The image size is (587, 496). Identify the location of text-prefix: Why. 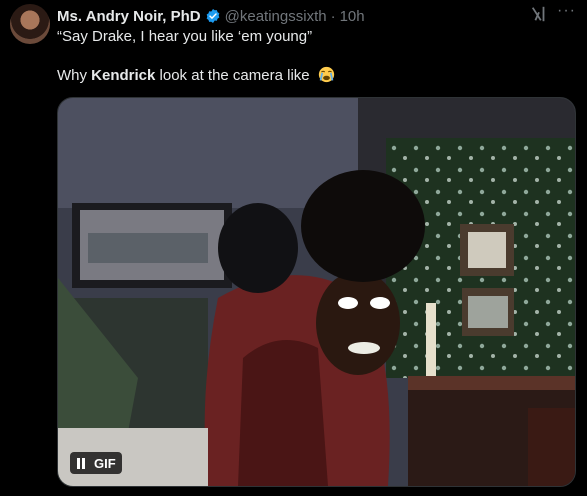
(74, 75).